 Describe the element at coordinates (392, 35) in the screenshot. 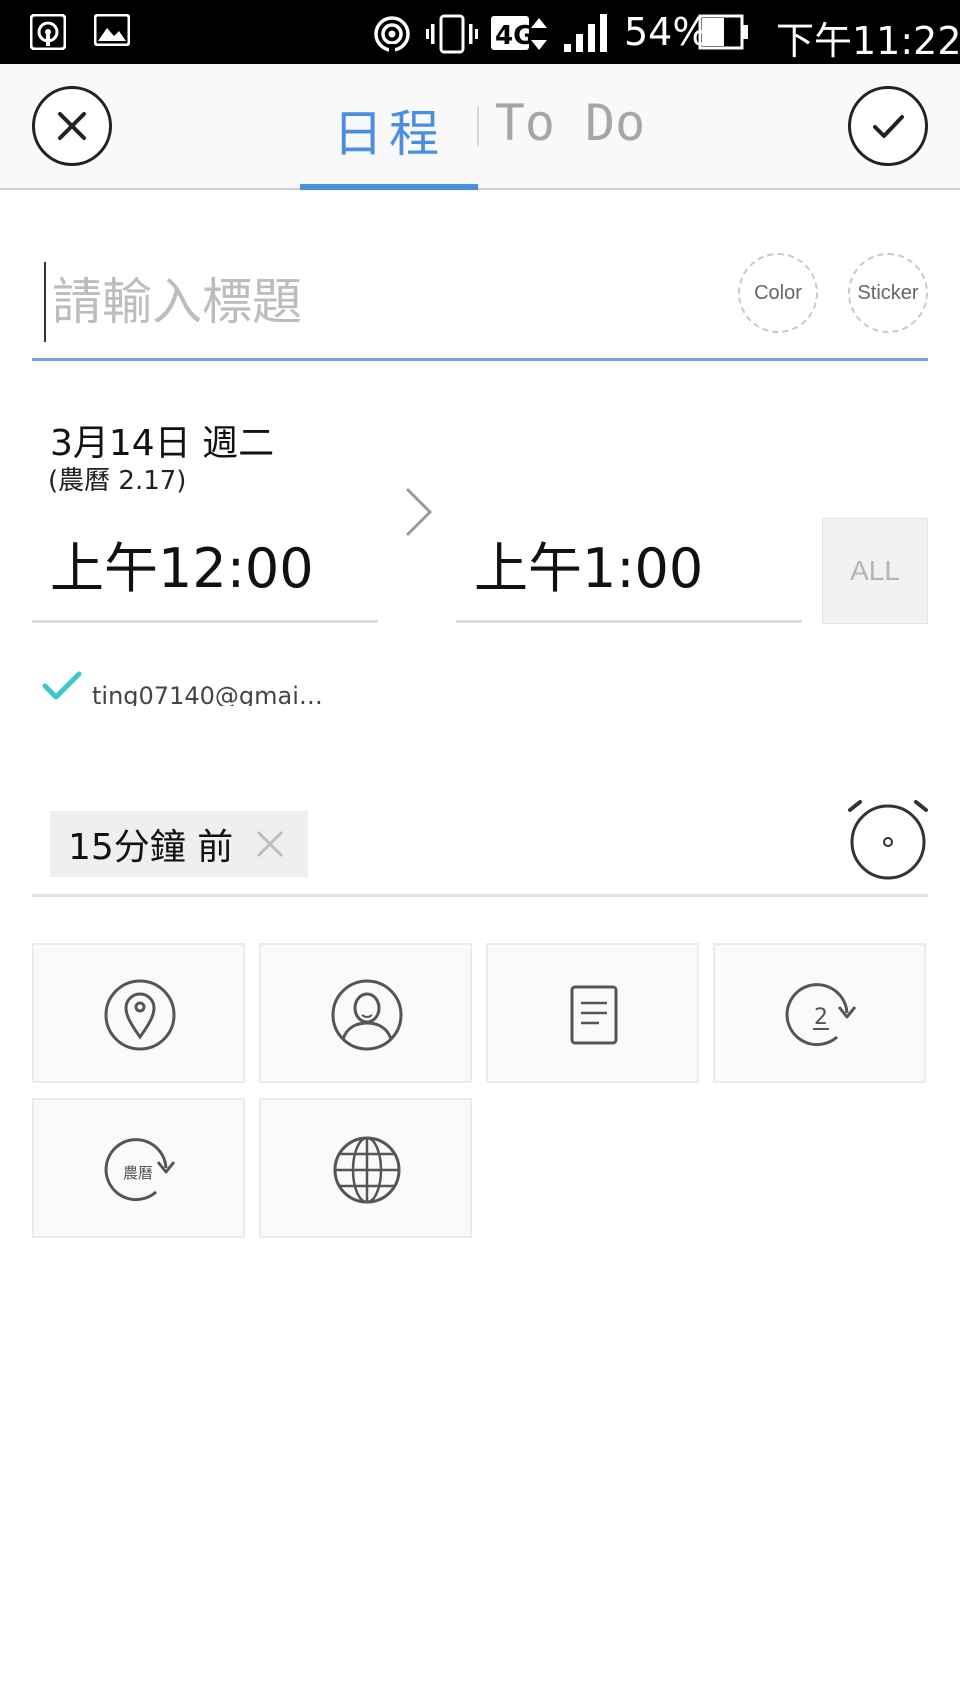

I see `wifi-tethering-icon` at that location.